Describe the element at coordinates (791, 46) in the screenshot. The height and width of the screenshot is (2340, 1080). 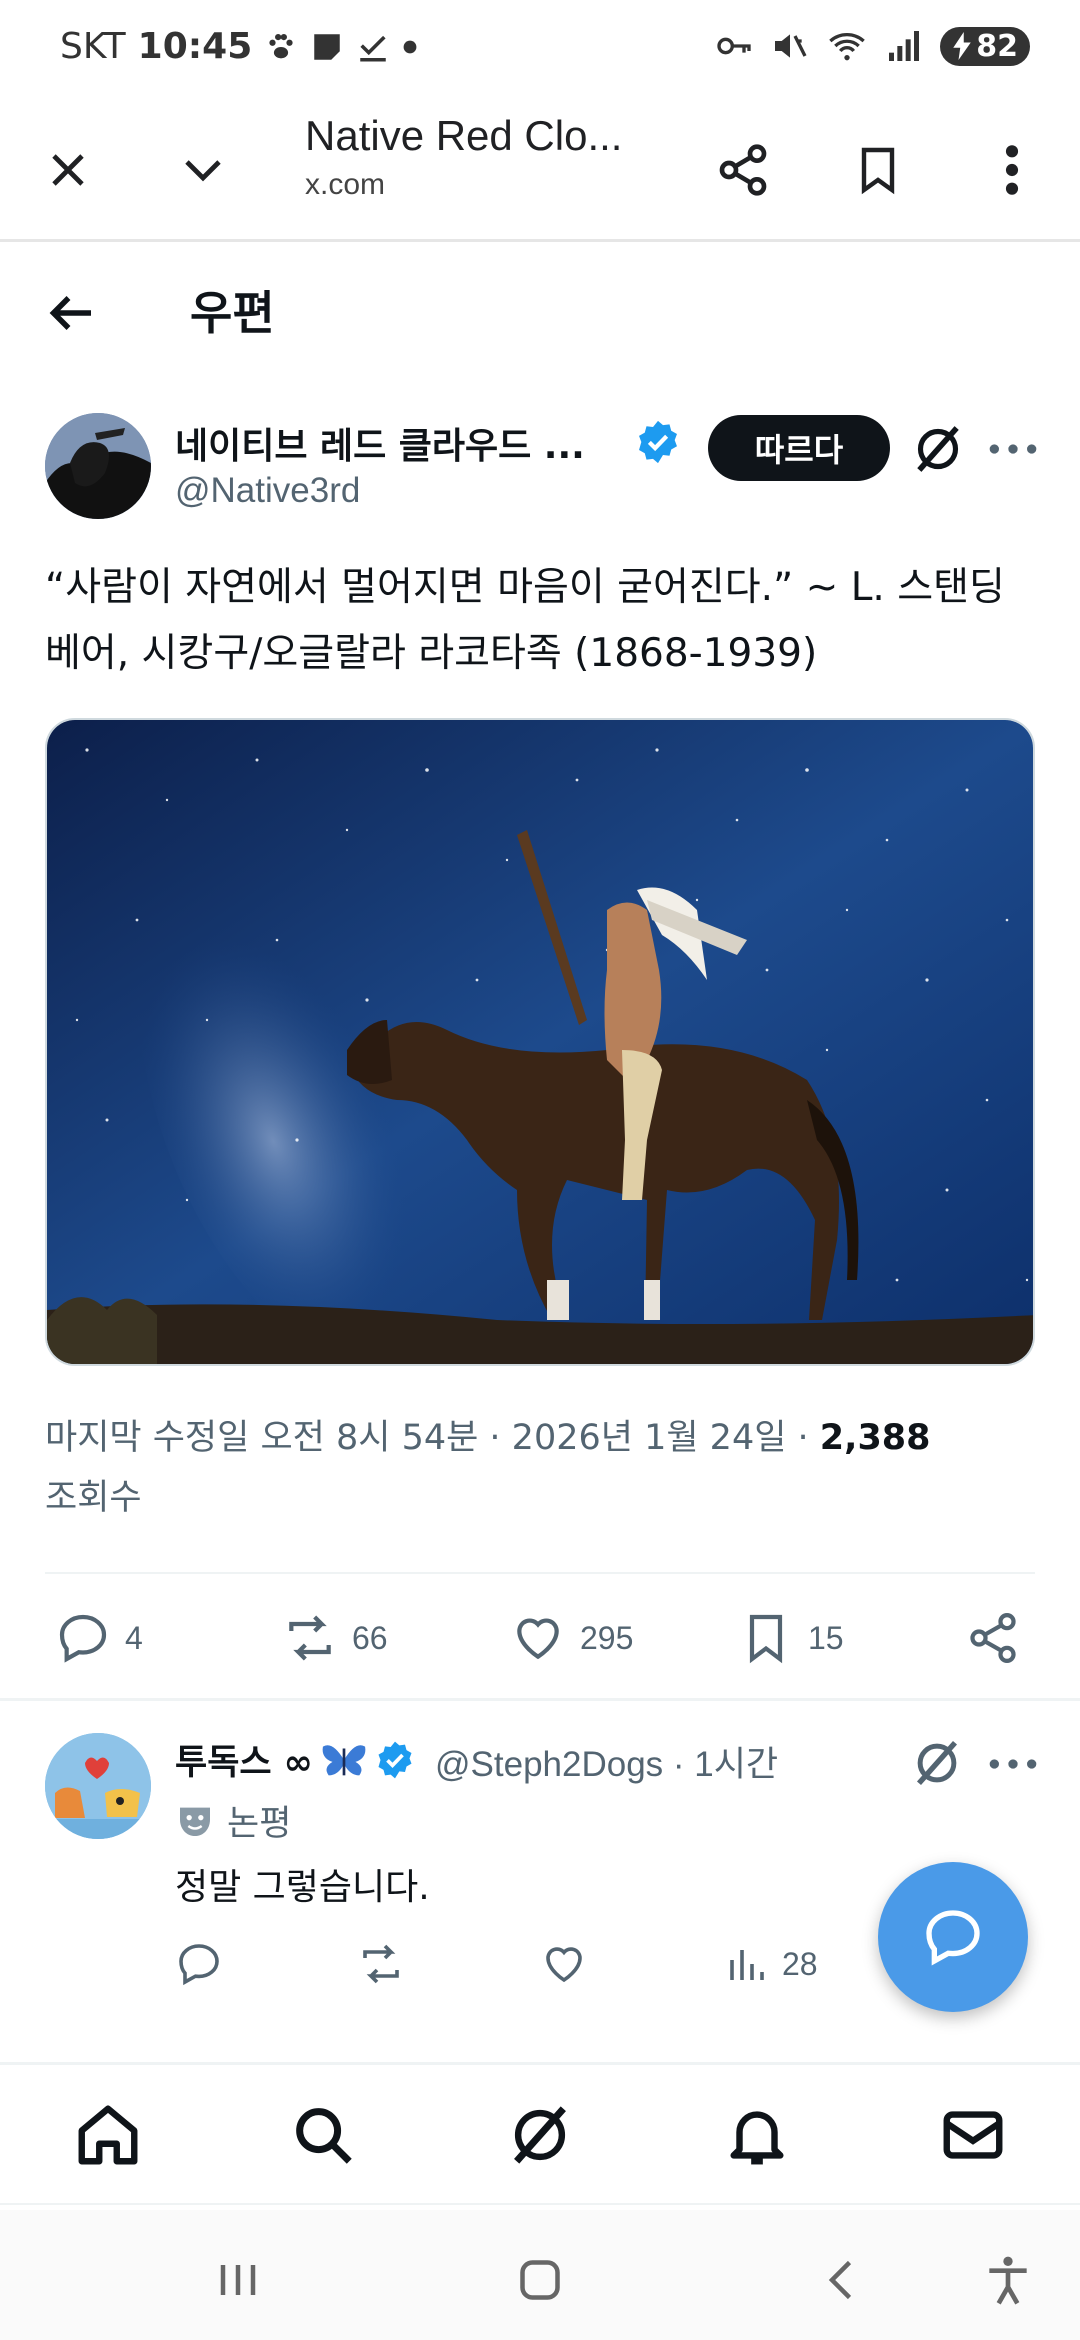
I see `mute-icon` at that location.